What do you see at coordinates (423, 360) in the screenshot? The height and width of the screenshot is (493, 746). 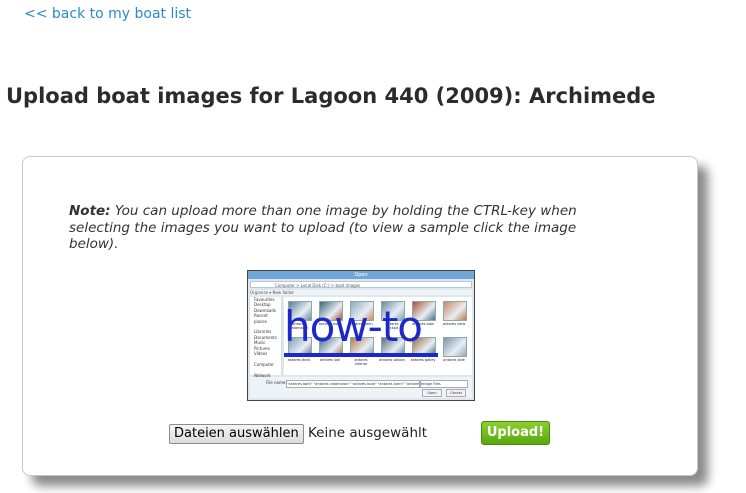 I see `sample-thumbnail-caption: antares galley` at bounding box center [423, 360].